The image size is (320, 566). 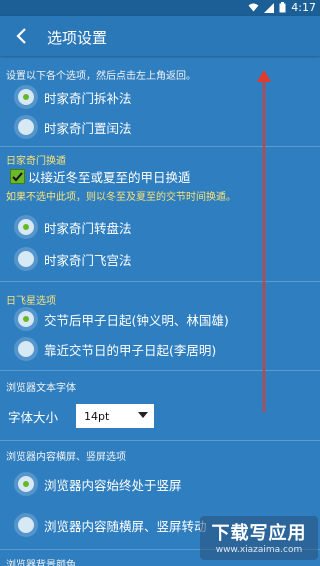 I want to click on font-size-label: 字体大小, so click(x=33, y=417).